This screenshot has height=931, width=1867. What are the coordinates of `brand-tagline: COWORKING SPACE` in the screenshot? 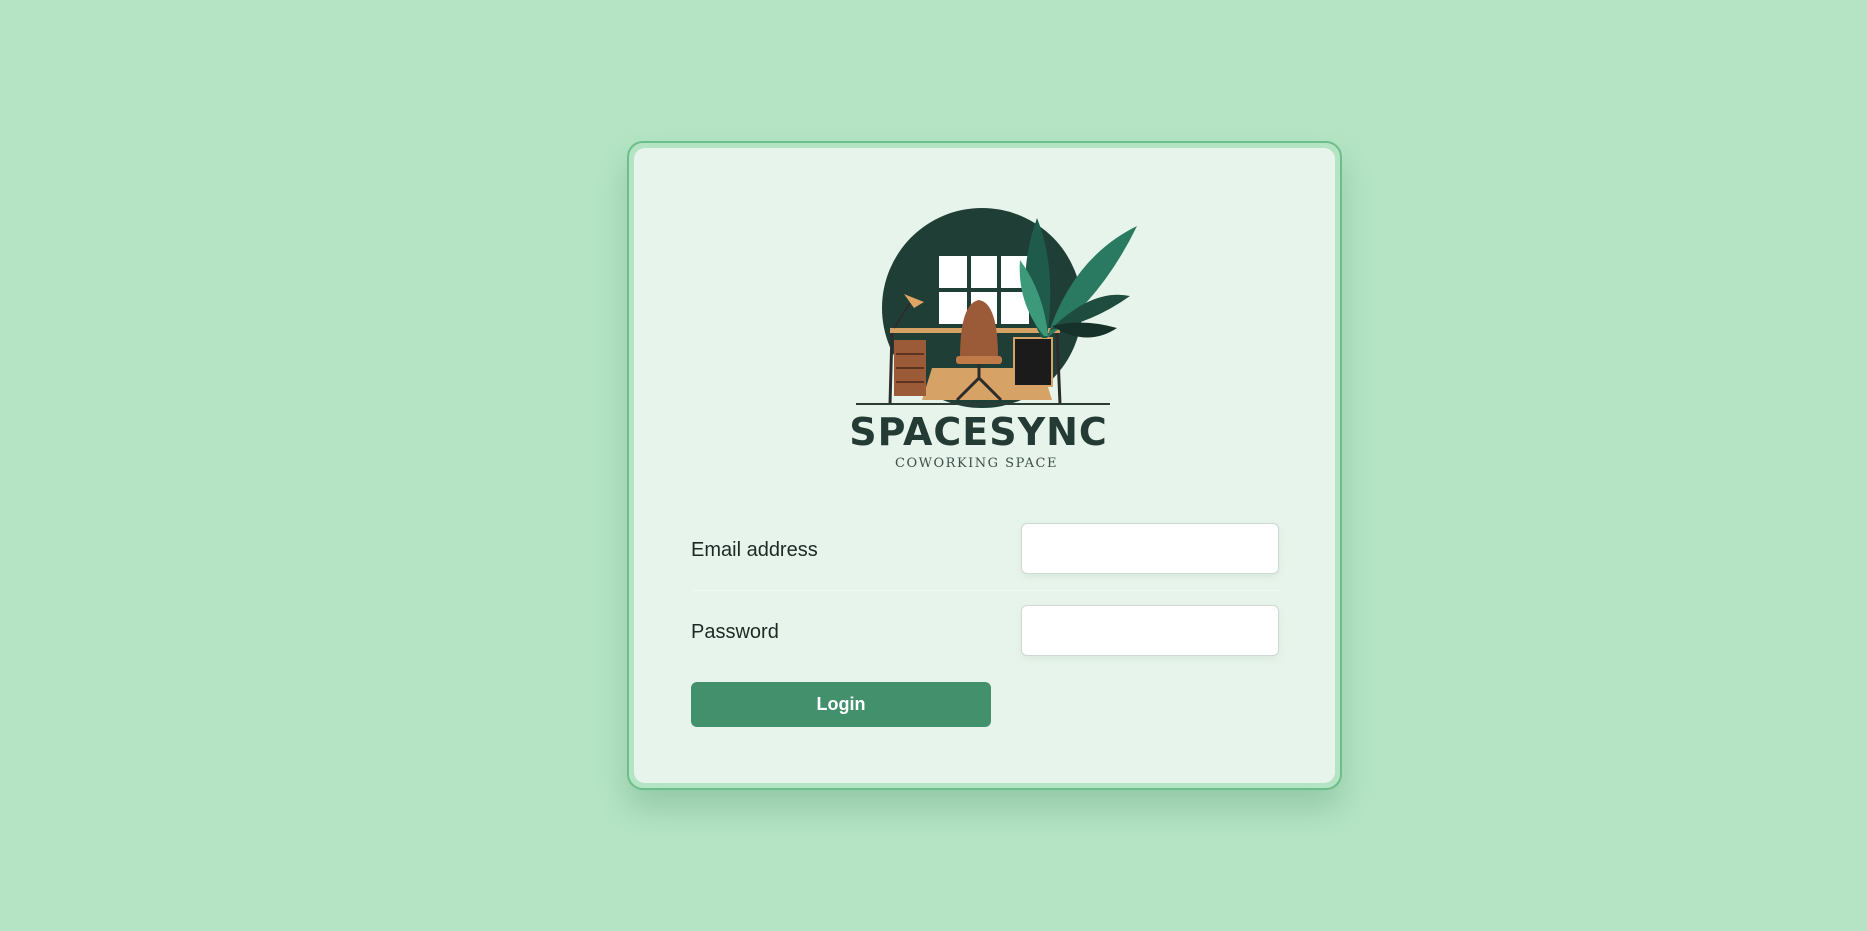 It's located at (976, 463).